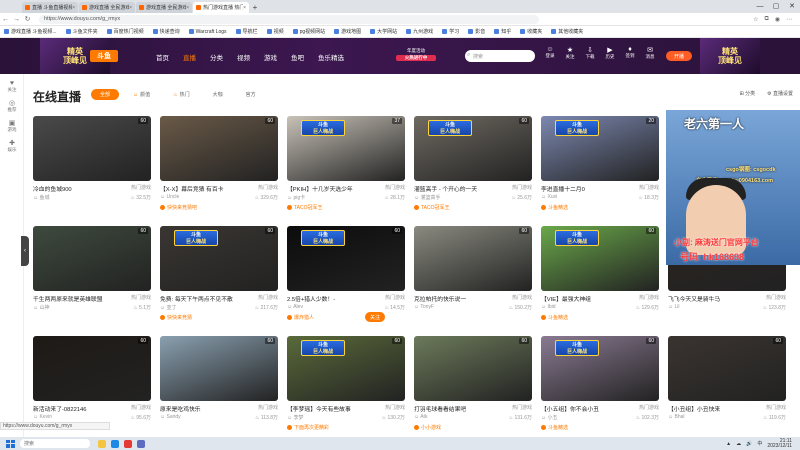  I want to click on streamer-name: ☺ Ibid, so click(548, 307).